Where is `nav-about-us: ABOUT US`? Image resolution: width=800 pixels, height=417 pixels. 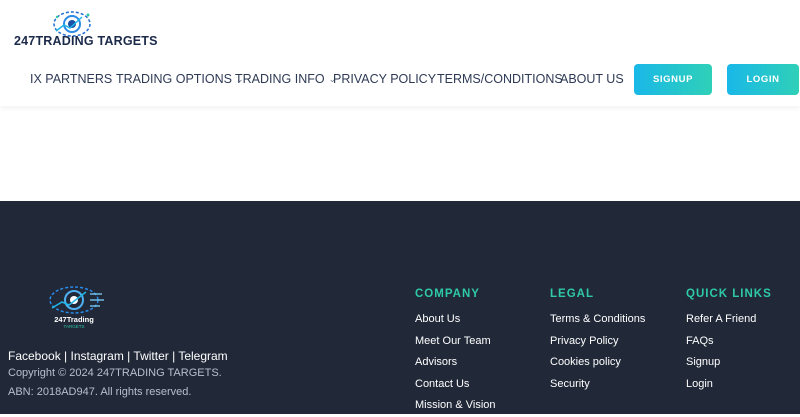 nav-about-us: ABOUT US is located at coordinates (592, 79).